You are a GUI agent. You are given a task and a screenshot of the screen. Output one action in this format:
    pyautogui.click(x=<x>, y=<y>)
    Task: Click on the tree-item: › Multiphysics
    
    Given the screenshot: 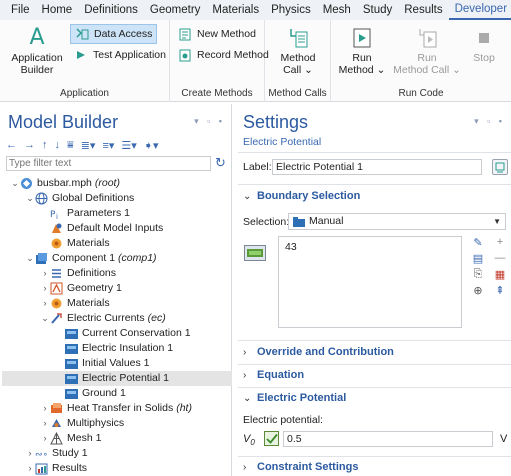 What is the action you would take?
    pyautogui.click(x=117, y=423)
    